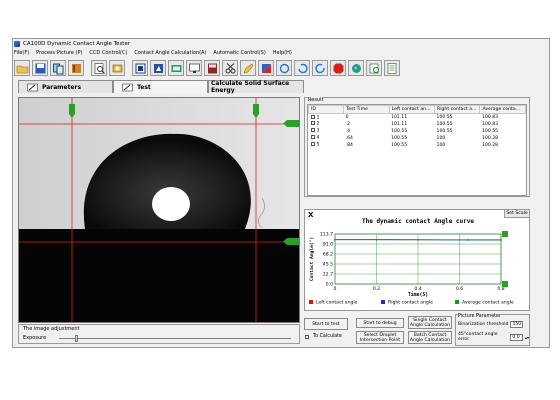  I want to click on tab-test: Test, so click(160, 86).